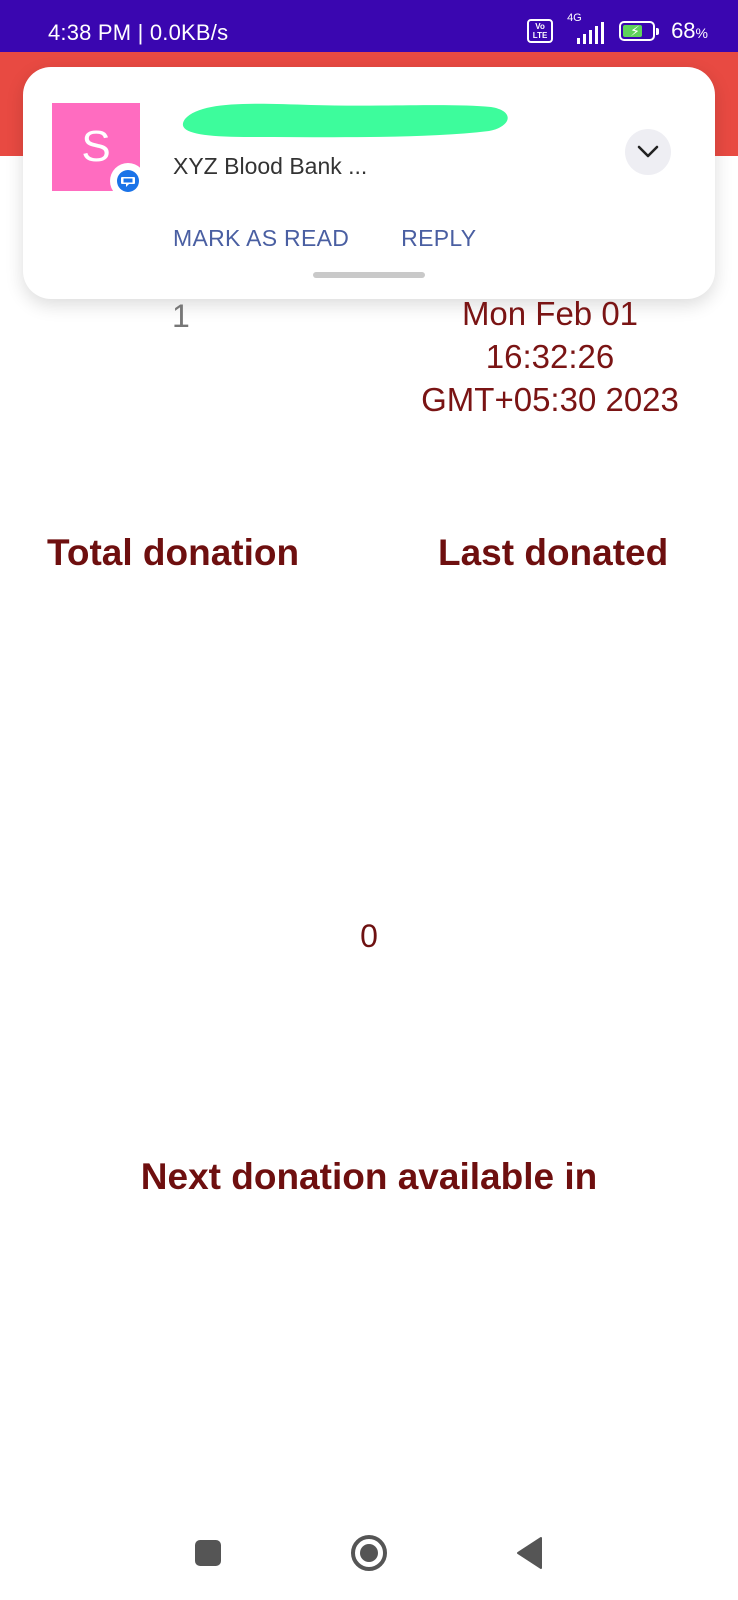 Image resolution: width=738 pixels, height=1600 pixels. What do you see at coordinates (369, 26) in the screenshot?
I see `status-bar: 4:38 PM | 0.0KB/s Vo LTE 4G ⚡ 68%` at bounding box center [369, 26].